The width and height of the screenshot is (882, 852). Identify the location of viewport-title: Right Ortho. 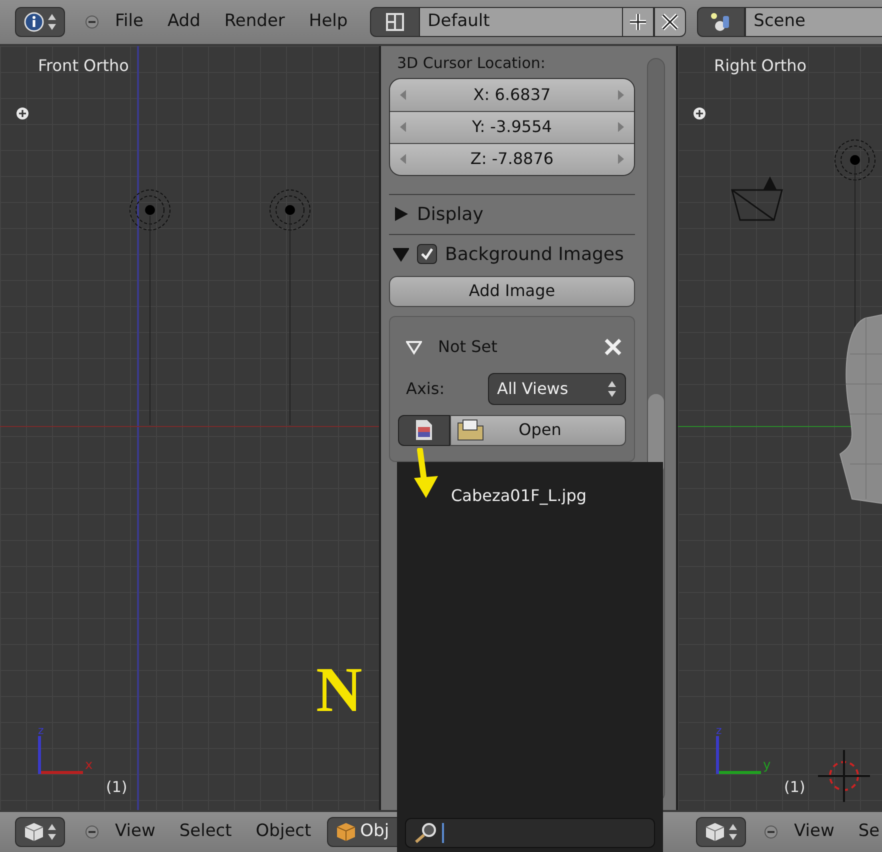
(761, 66).